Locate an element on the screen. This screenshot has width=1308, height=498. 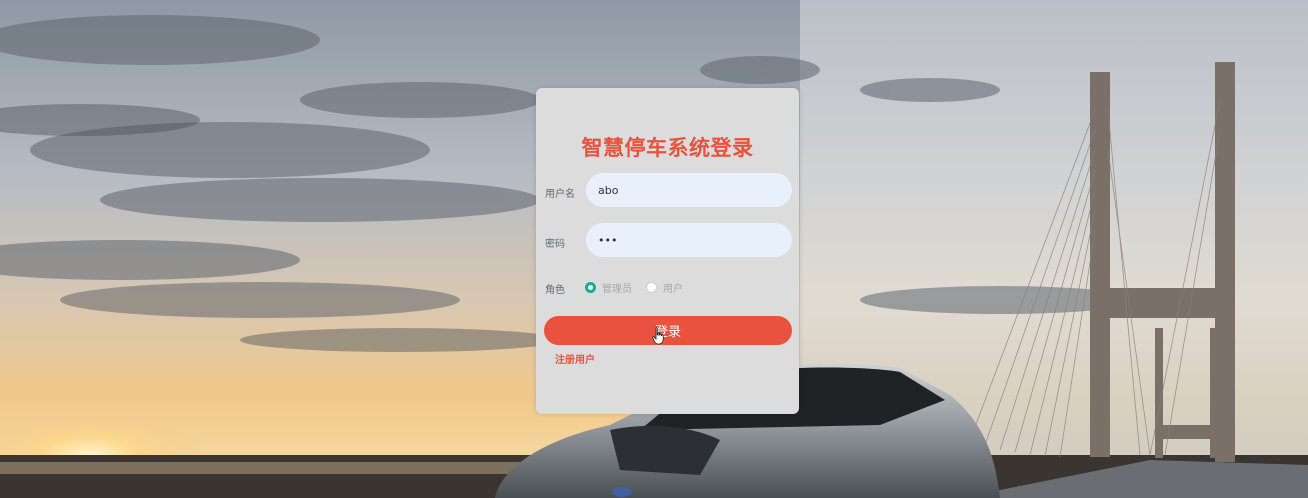
username-input is located at coordinates (689, 190).